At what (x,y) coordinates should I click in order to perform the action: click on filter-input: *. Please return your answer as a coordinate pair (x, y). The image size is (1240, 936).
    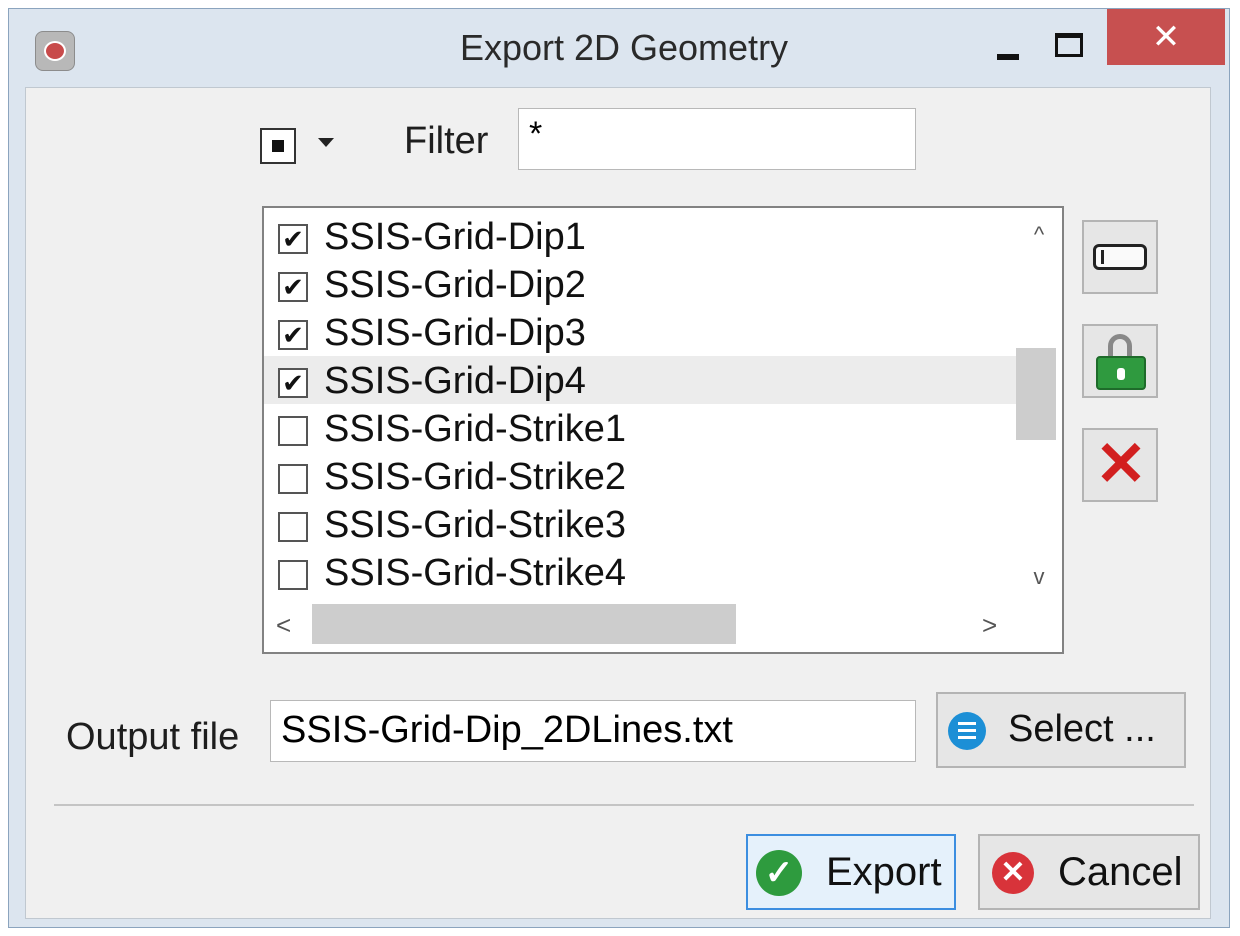
    Looking at the image, I should click on (717, 139).